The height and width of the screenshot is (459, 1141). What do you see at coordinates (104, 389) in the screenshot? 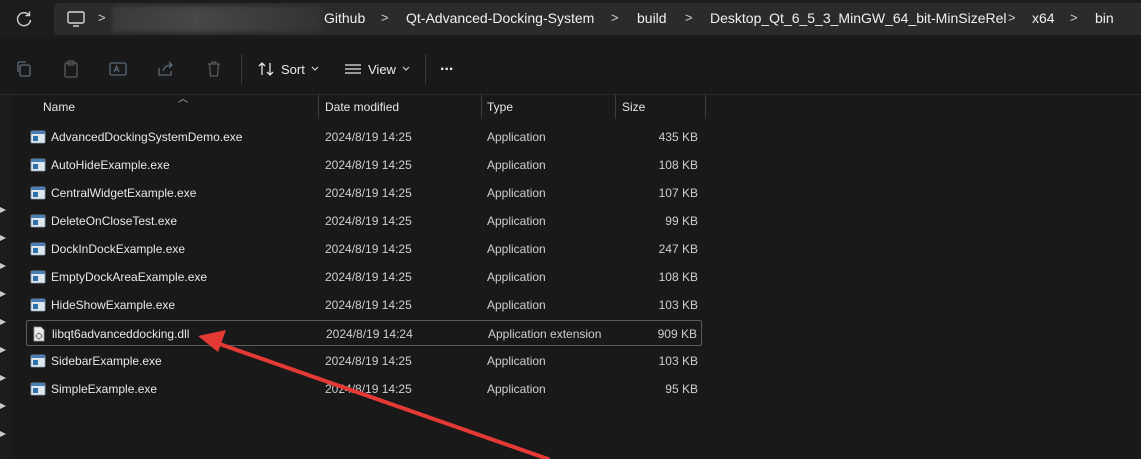
I see `file-name: SimpleExample.exe` at bounding box center [104, 389].